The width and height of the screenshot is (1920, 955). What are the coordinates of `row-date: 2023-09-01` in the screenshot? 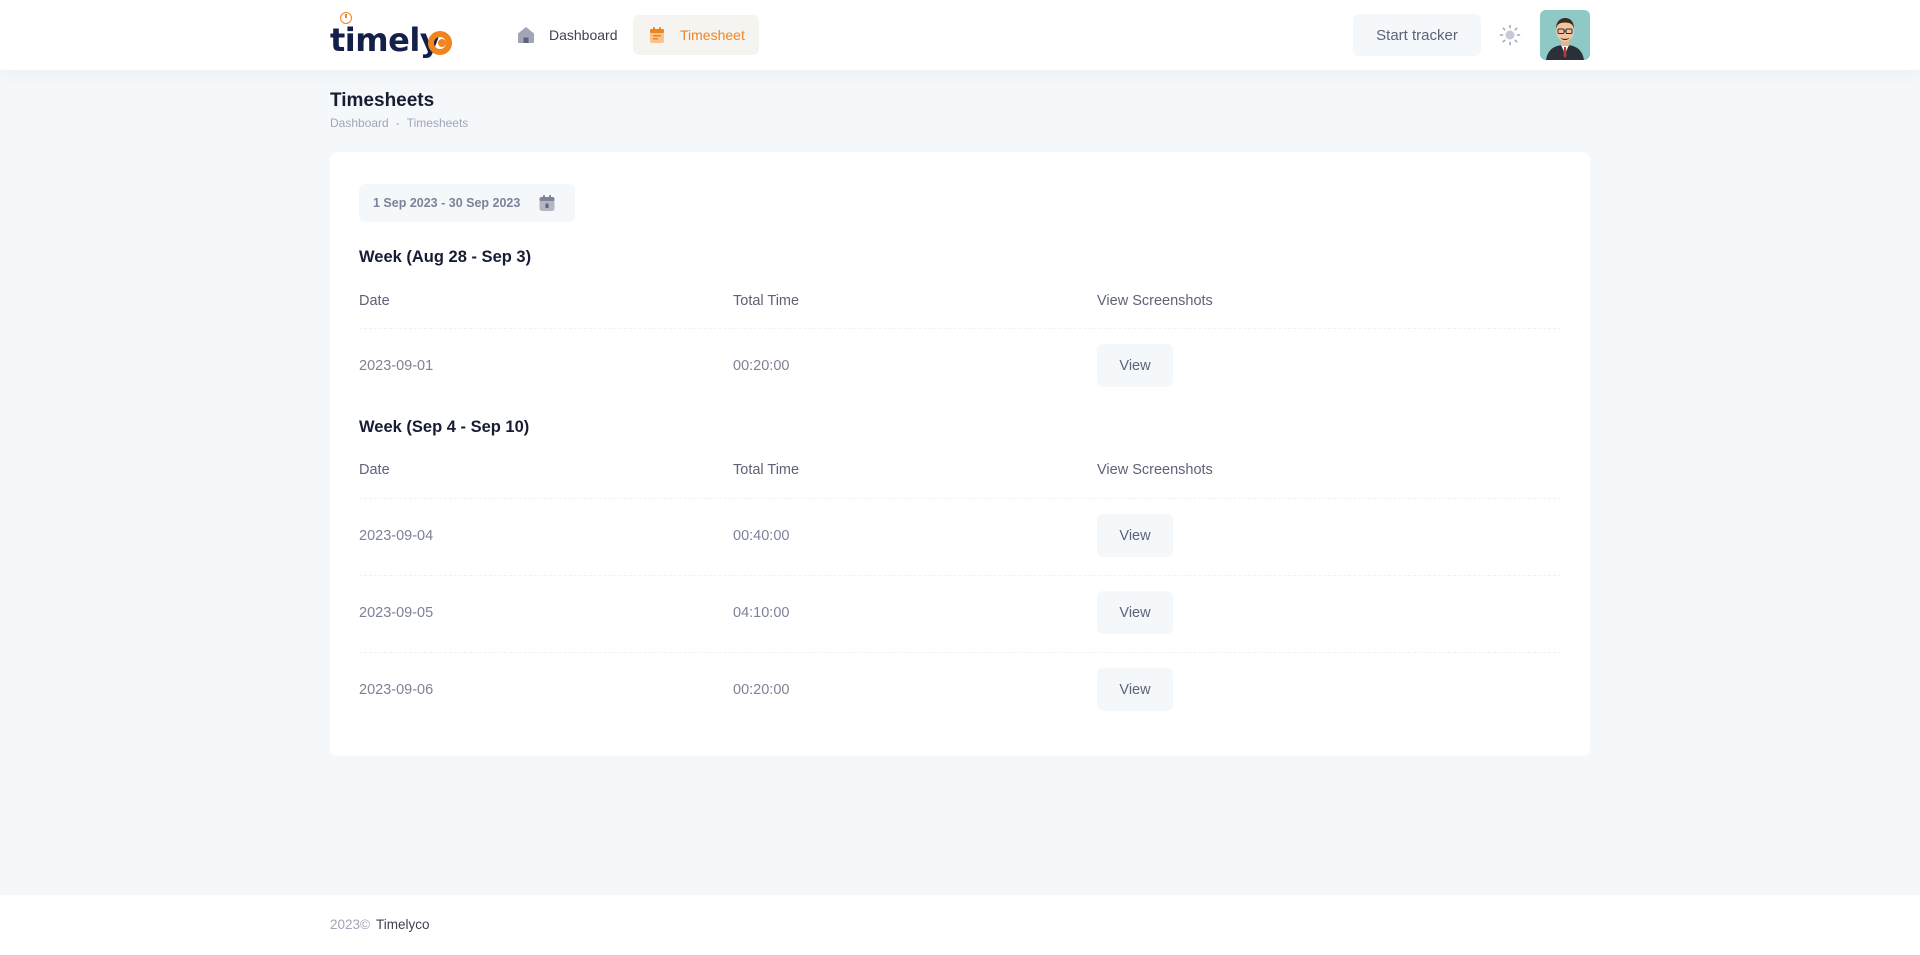 It's located at (396, 366).